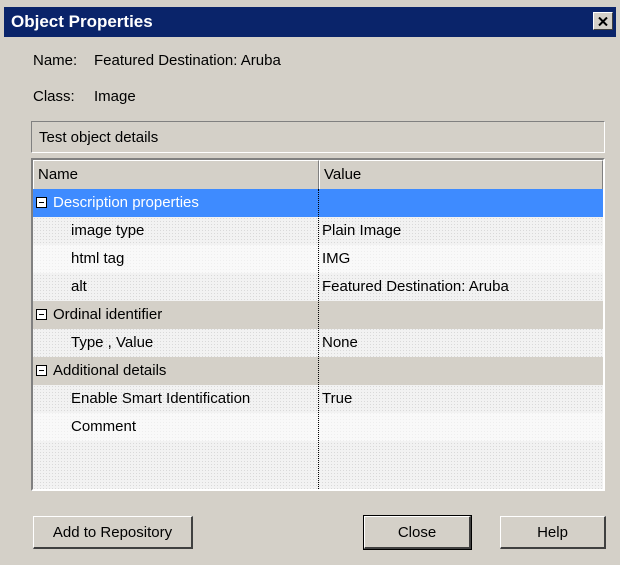  I want to click on row-name: alt, so click(79, 286).